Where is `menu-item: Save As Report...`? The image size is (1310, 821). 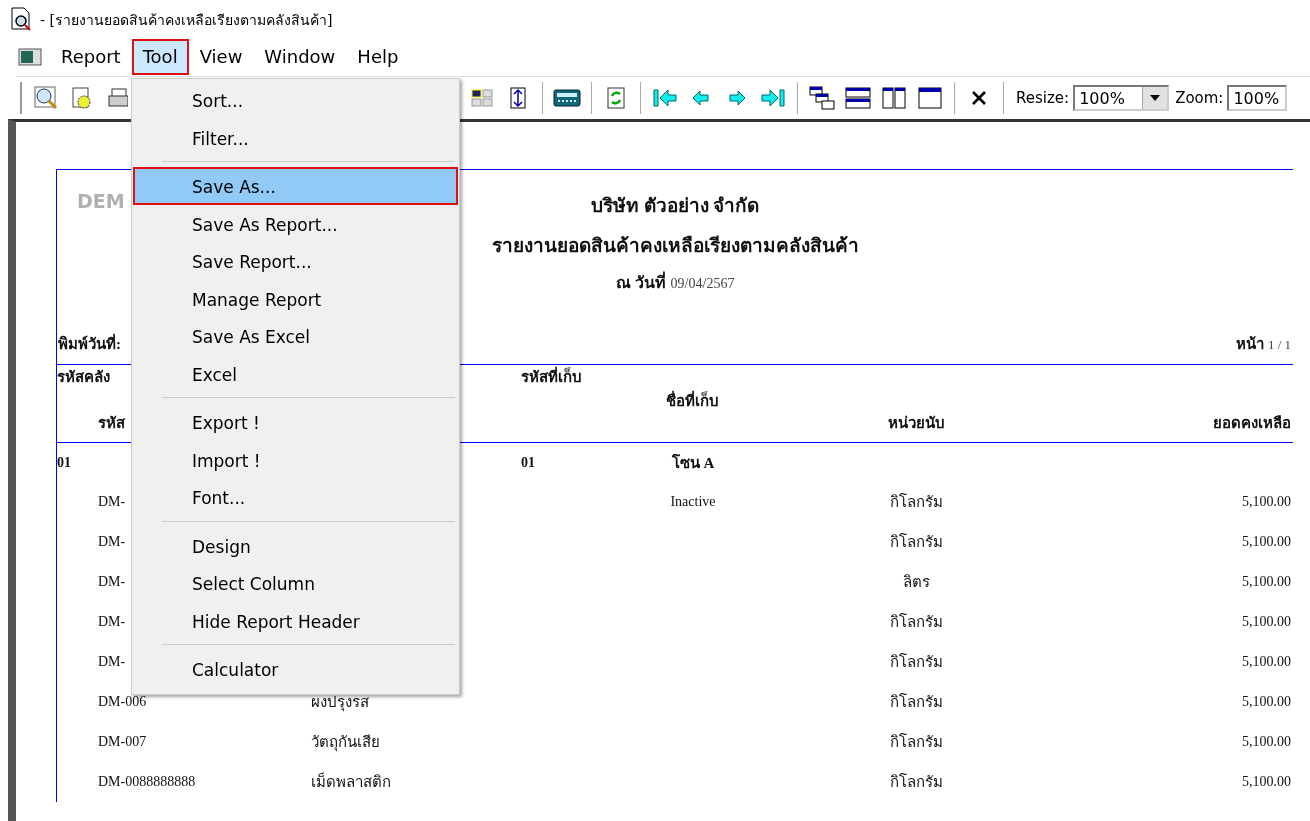 menu-item: Save As Report... is located at coordinates (295, 223).